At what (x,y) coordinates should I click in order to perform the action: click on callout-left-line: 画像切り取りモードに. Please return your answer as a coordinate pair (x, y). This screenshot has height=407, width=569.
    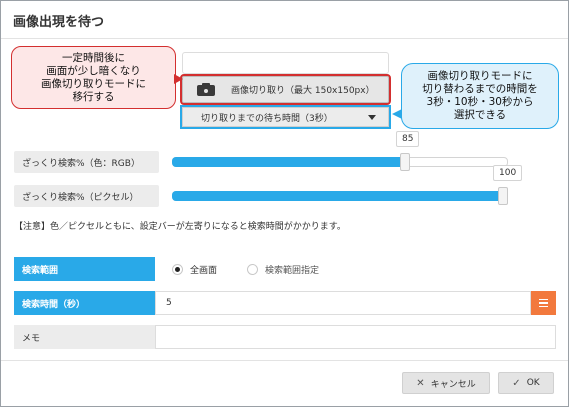
    Looking at the image, I should click on (93, 83).